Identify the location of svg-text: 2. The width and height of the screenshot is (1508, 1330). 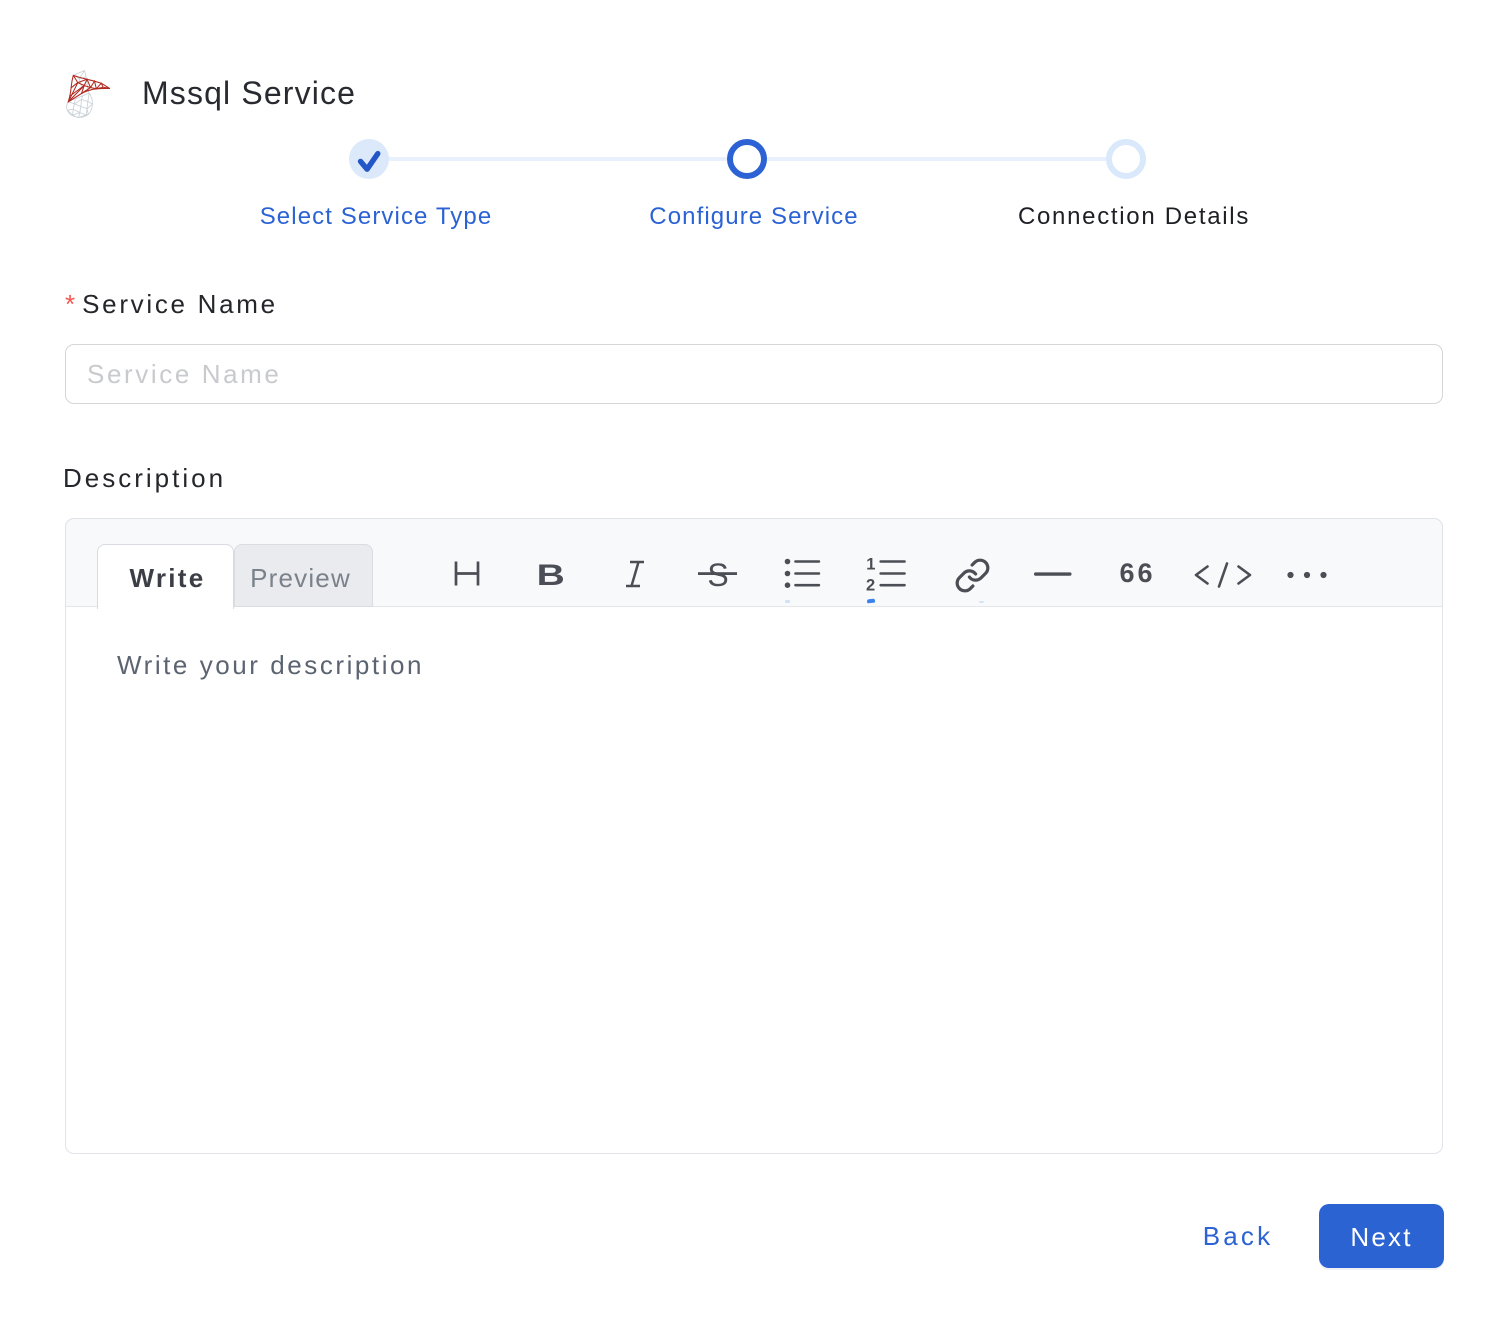
(870, 585).